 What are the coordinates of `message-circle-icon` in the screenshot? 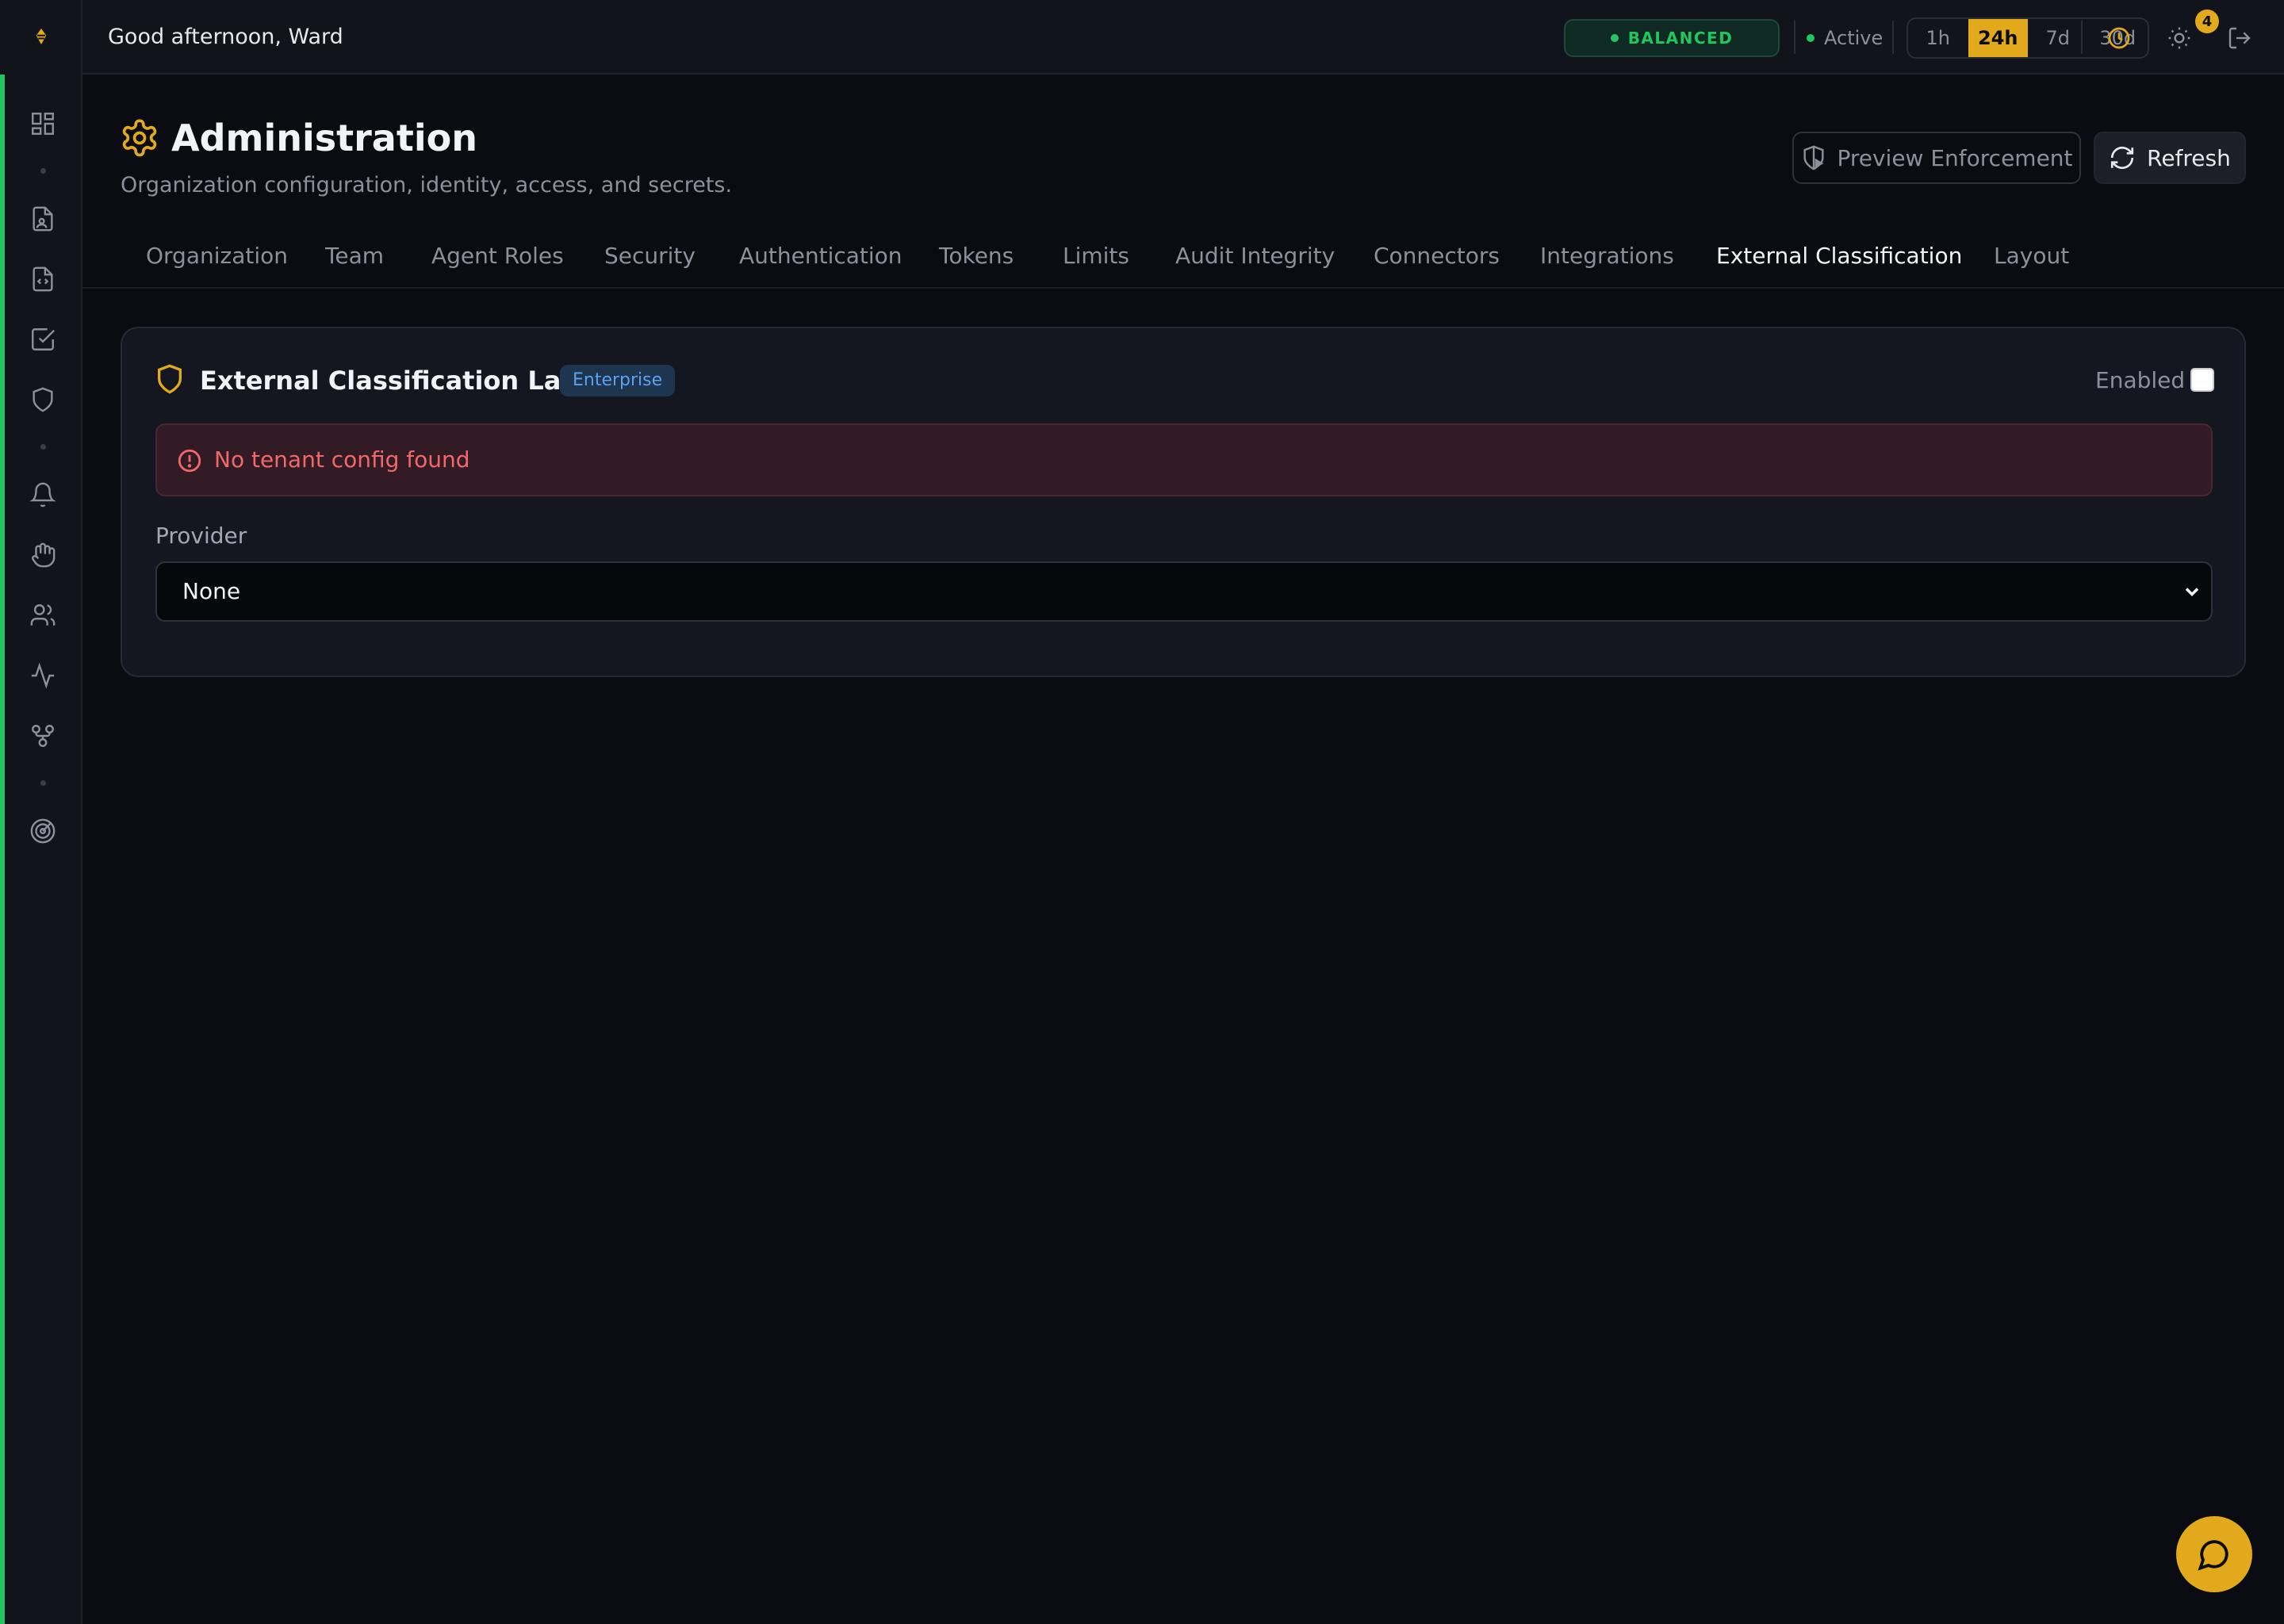 It's located at (2214, 1554).